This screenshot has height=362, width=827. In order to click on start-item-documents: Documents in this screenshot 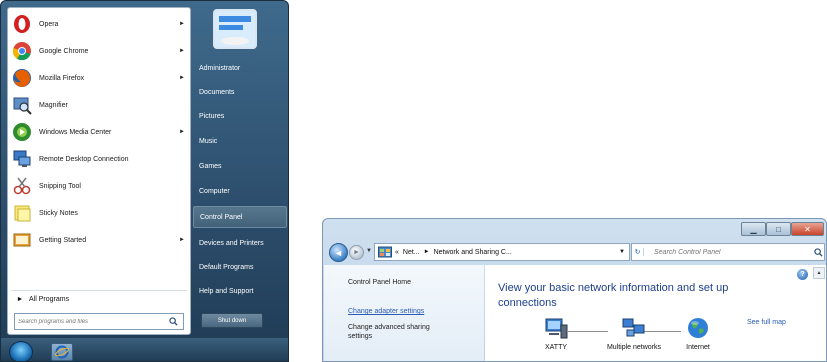, I will do `click(240, 92)`.